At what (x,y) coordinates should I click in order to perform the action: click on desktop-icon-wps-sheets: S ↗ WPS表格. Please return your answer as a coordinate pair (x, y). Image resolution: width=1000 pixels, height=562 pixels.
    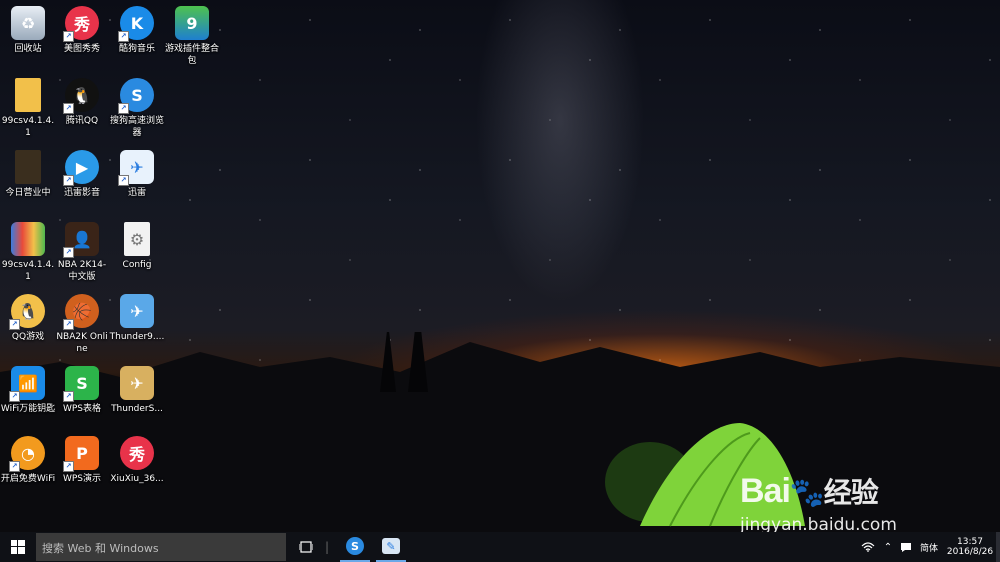
    Looking at the image, I should click on (82, 390).